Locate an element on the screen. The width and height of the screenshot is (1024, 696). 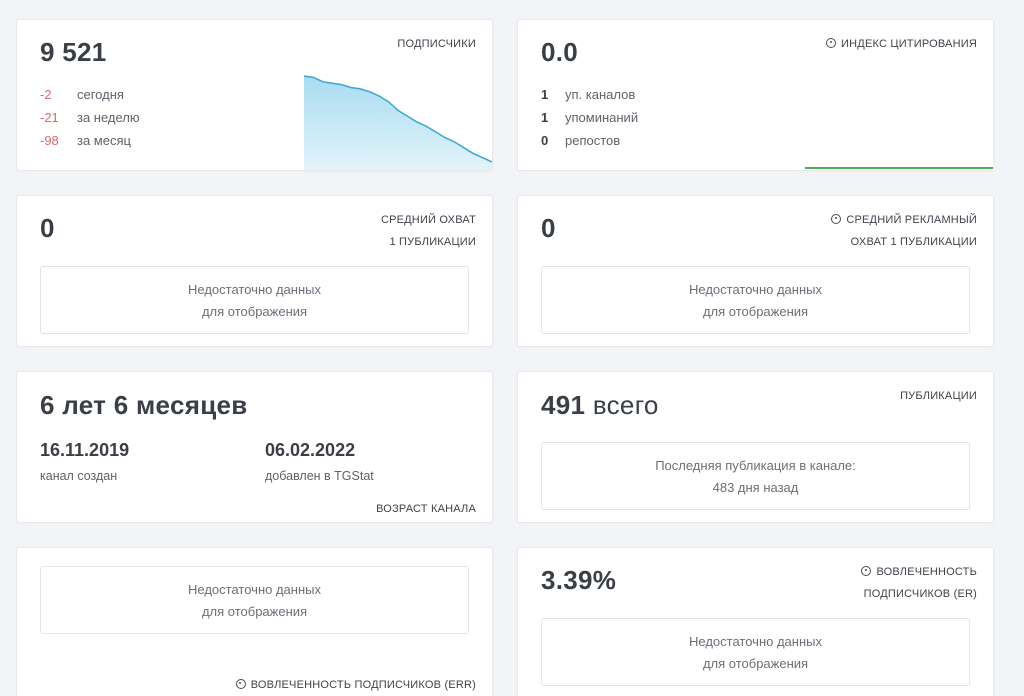
stat-value: 0 is located at coordinates (545, 140).